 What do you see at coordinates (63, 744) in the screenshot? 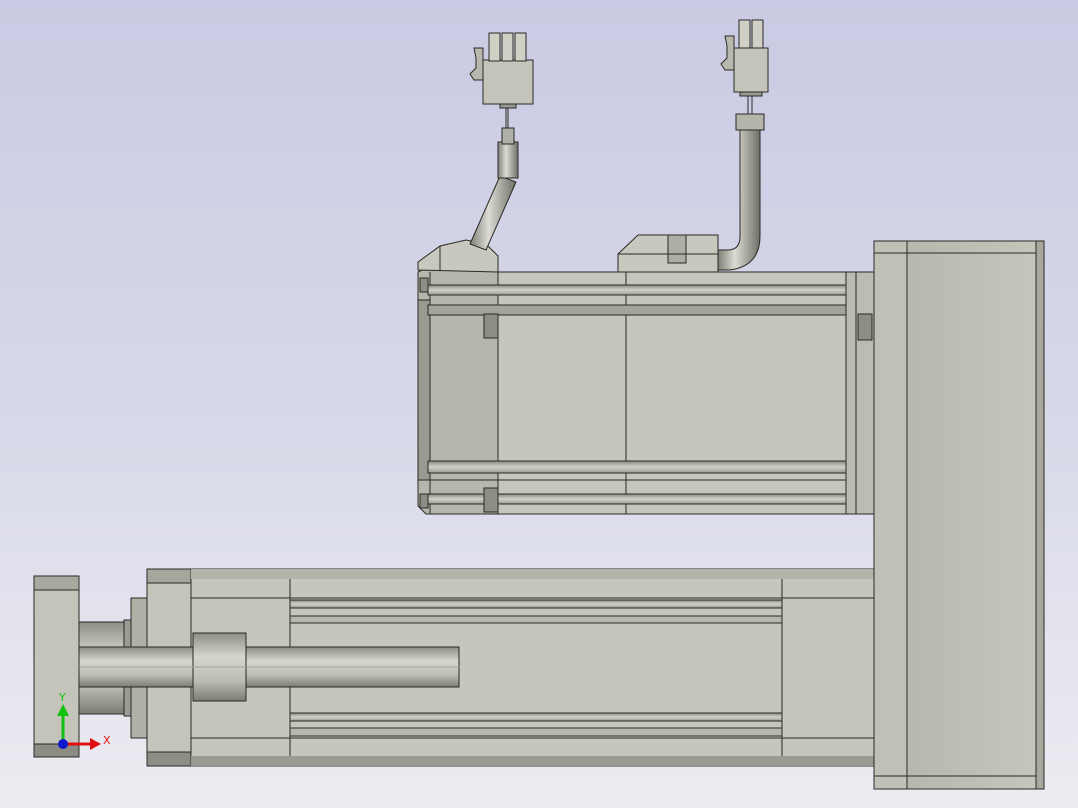
I see `triad-z-axis-icon` at bounding box center [63, 744].